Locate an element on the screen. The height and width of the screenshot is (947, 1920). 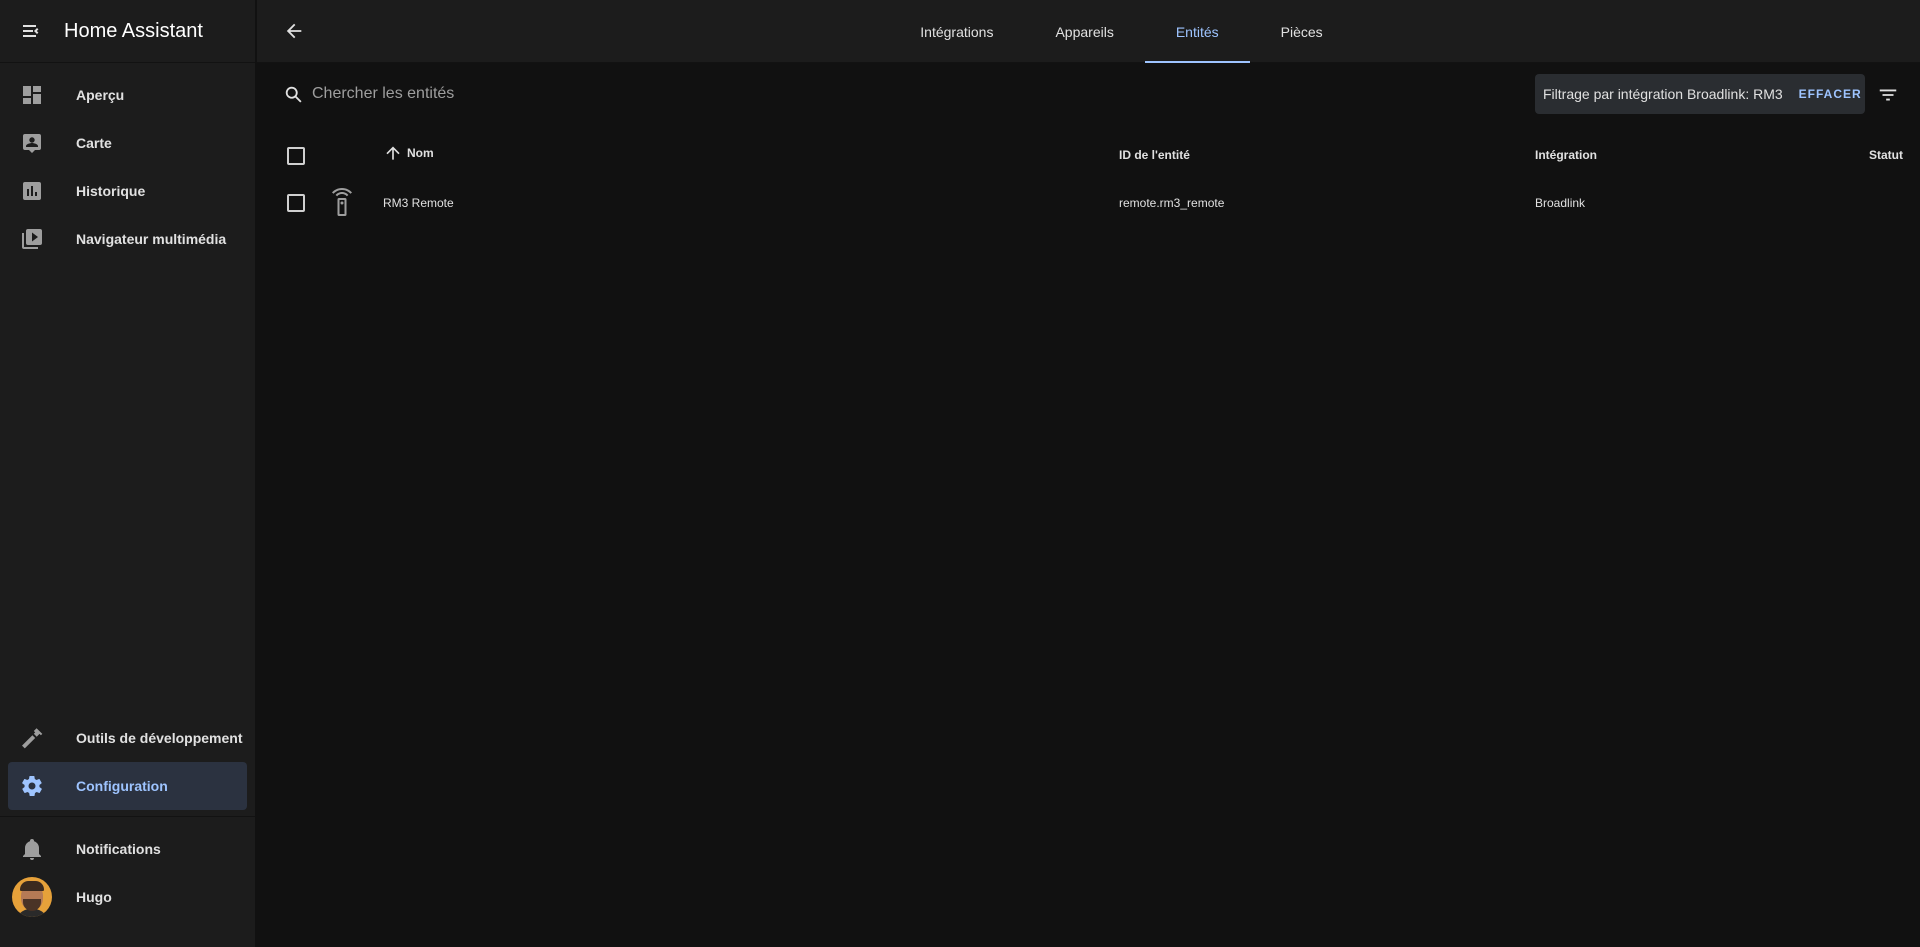
cell-name: RM3 Remote is located at coordinates (418, 203).